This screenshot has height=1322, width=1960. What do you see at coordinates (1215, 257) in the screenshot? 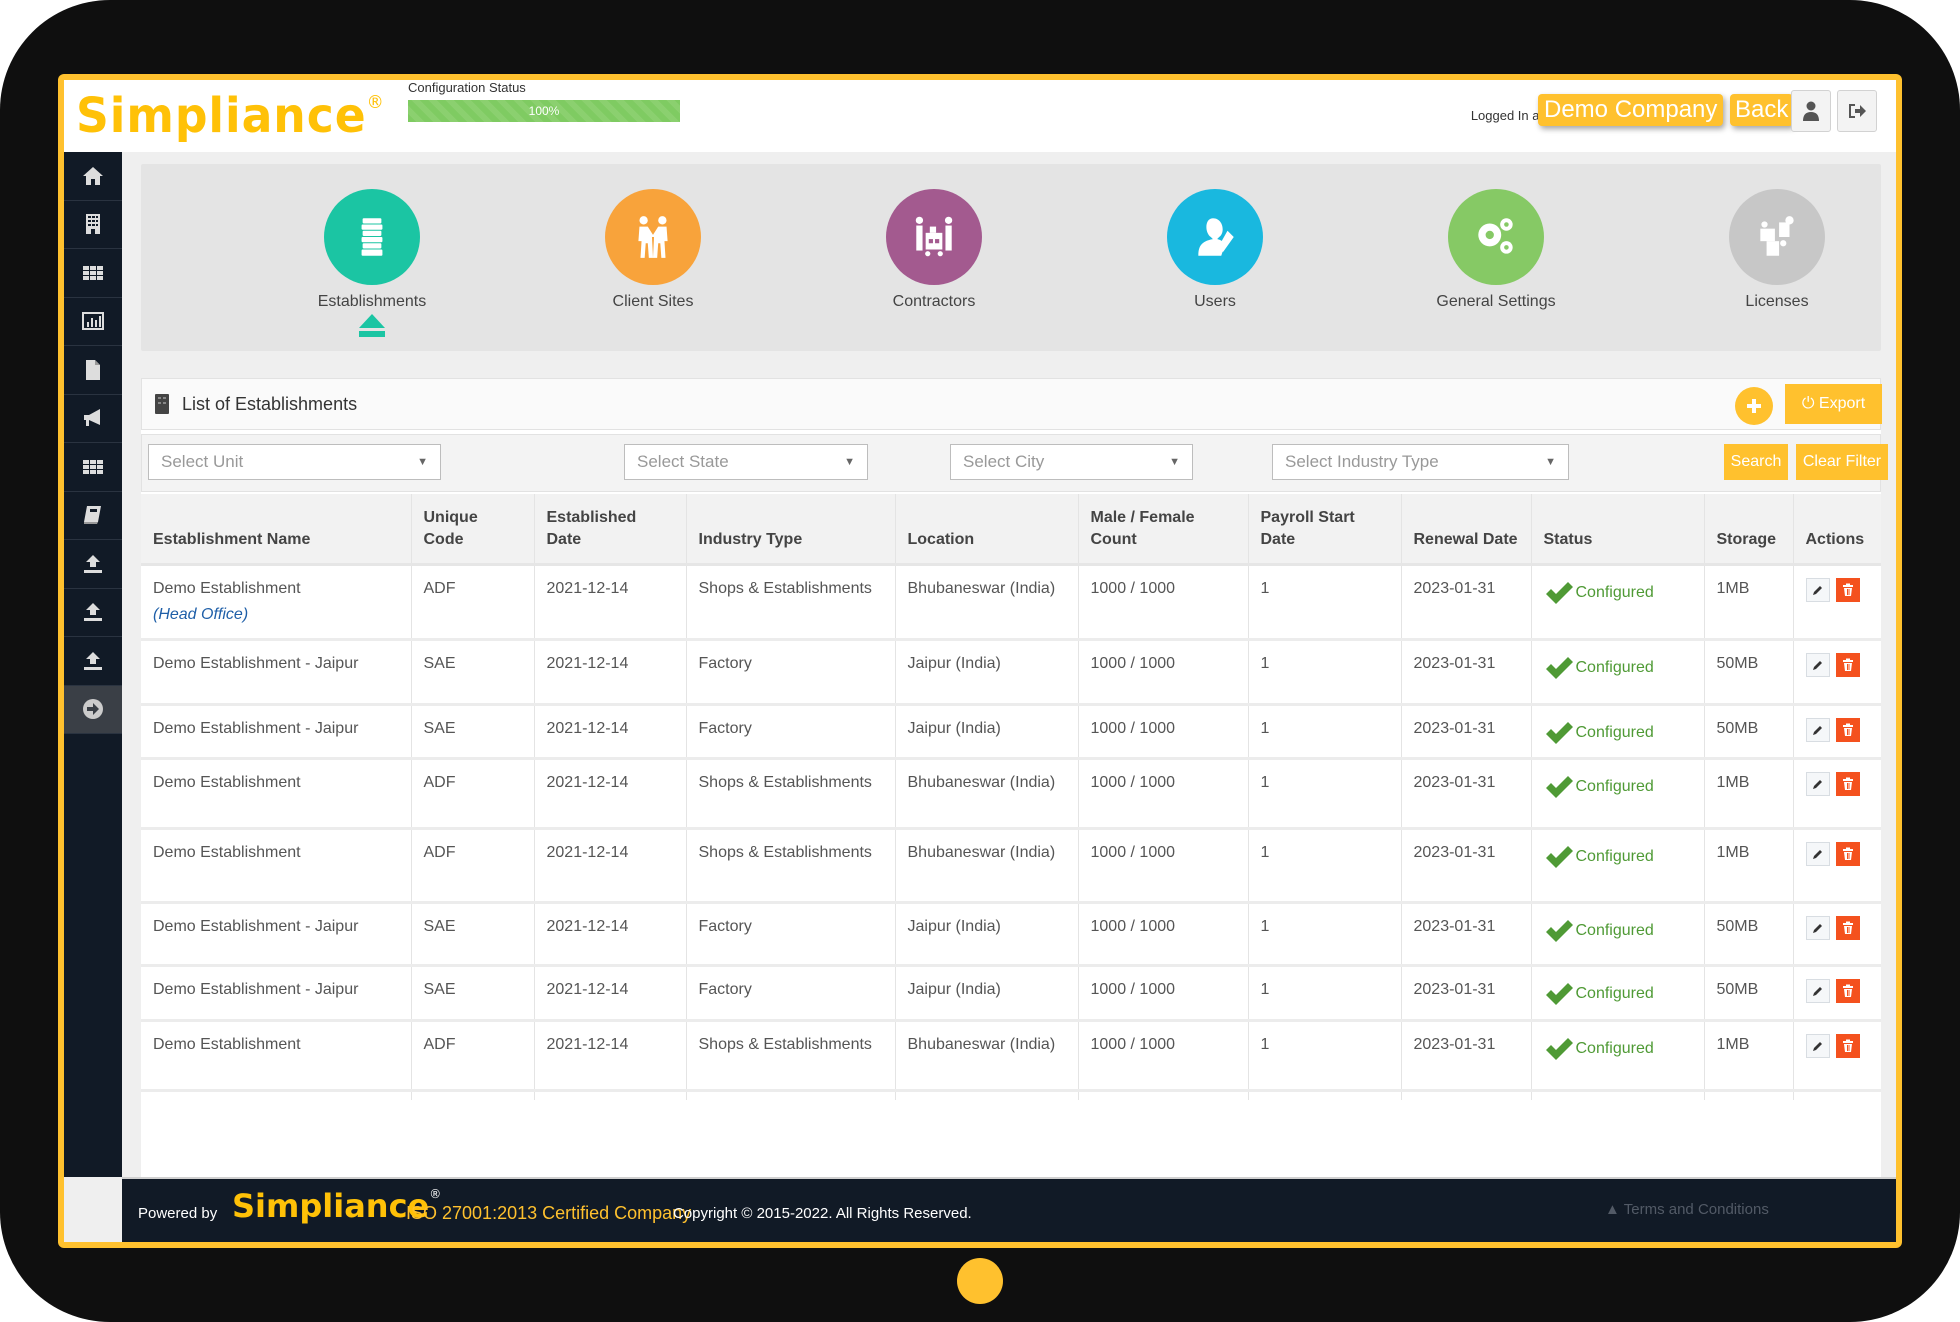
I see `module-users: Users` at bounding box center [1215, 257].